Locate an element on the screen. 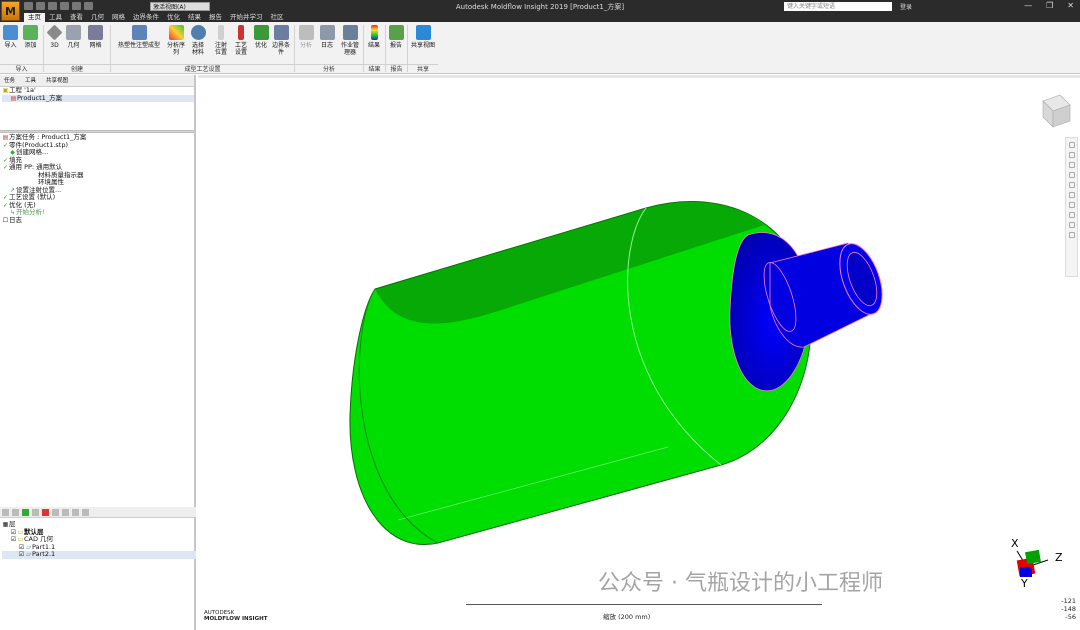  analysis-sequence-button: 分析序列 is located at coordinates (176, 40).